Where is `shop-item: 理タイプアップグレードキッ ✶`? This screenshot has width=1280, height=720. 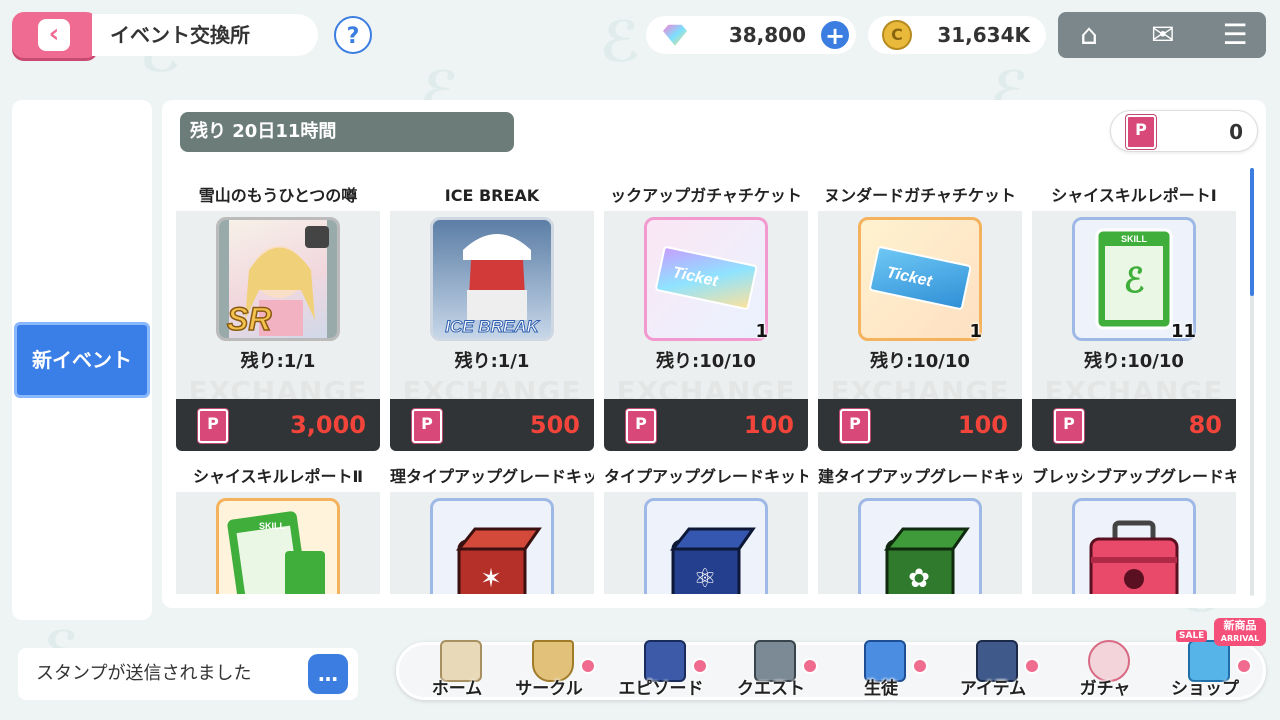 shop-item: 理タイプアップグレードキッ ✶ is located at coordinates (492, 528).